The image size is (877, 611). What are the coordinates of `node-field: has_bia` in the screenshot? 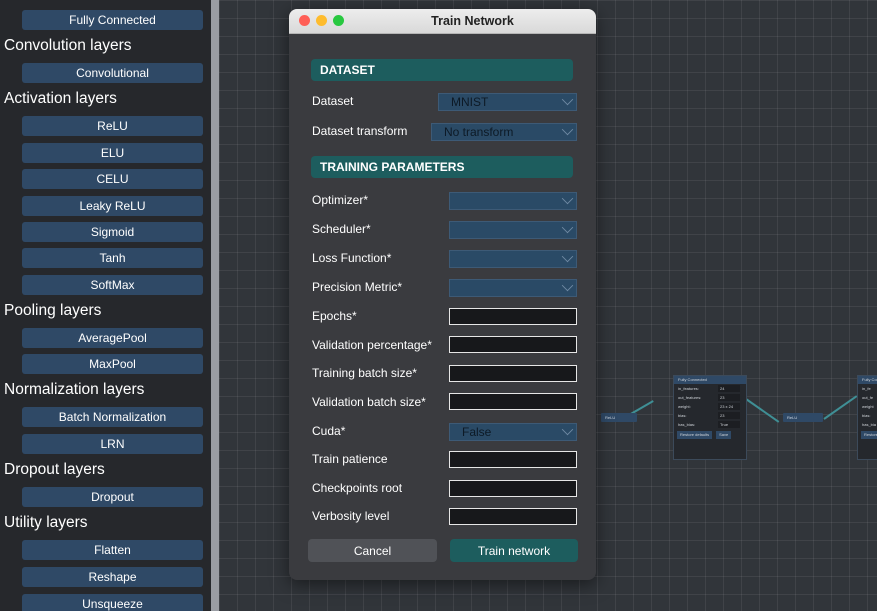 It's located at (869, 424).